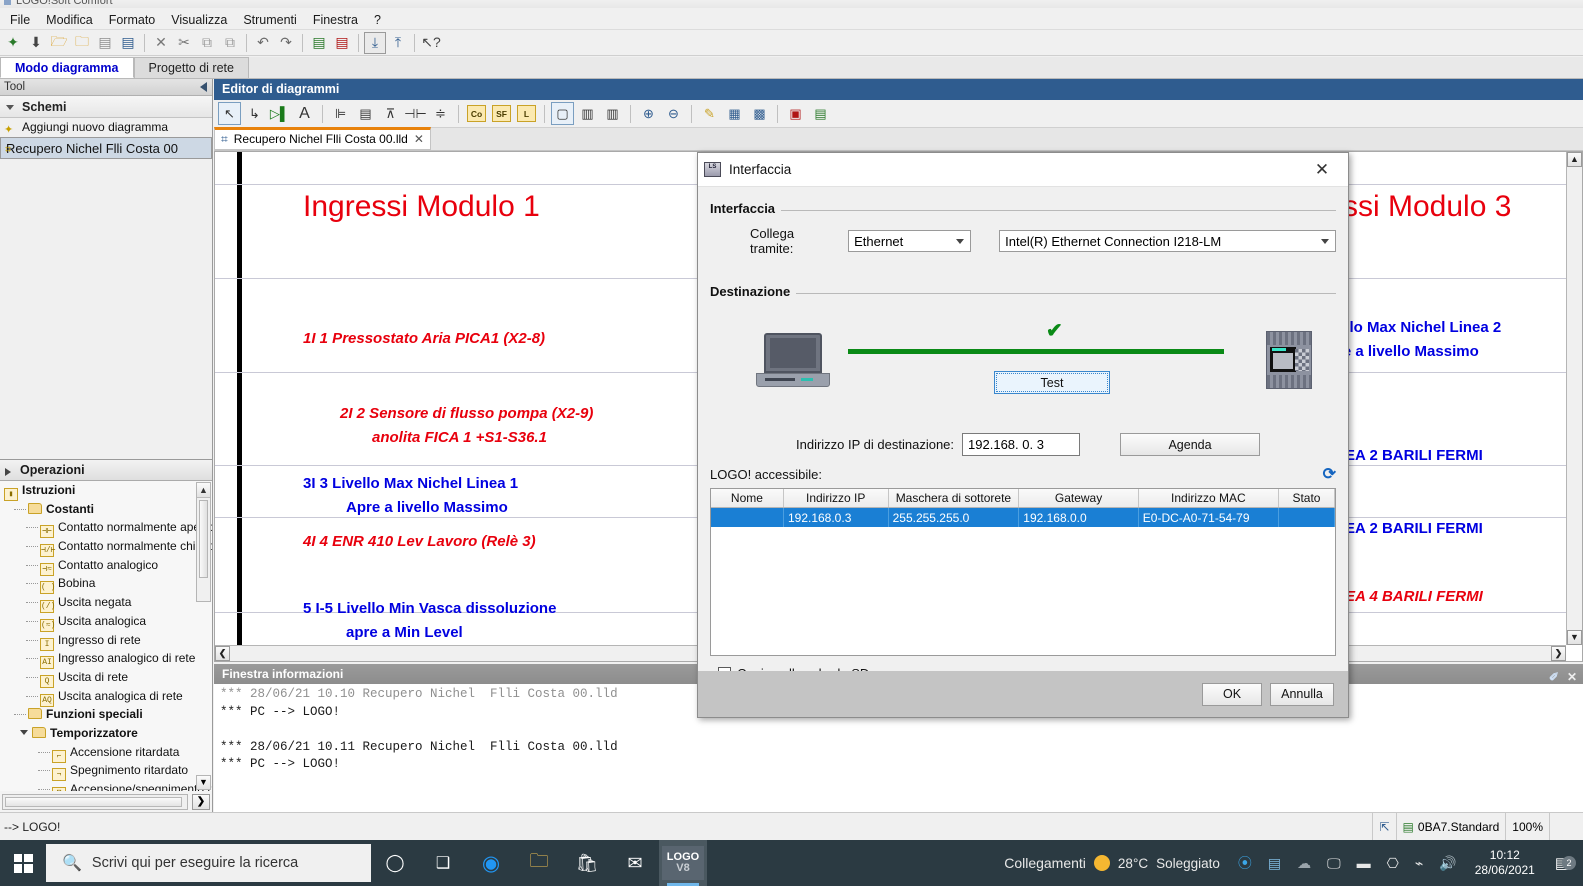 The width and height of the screenshot is (1583, 886). Describe the element at coordinates (709, 113) in the screenshot. I see `highlight-icon: ✎` at that location.